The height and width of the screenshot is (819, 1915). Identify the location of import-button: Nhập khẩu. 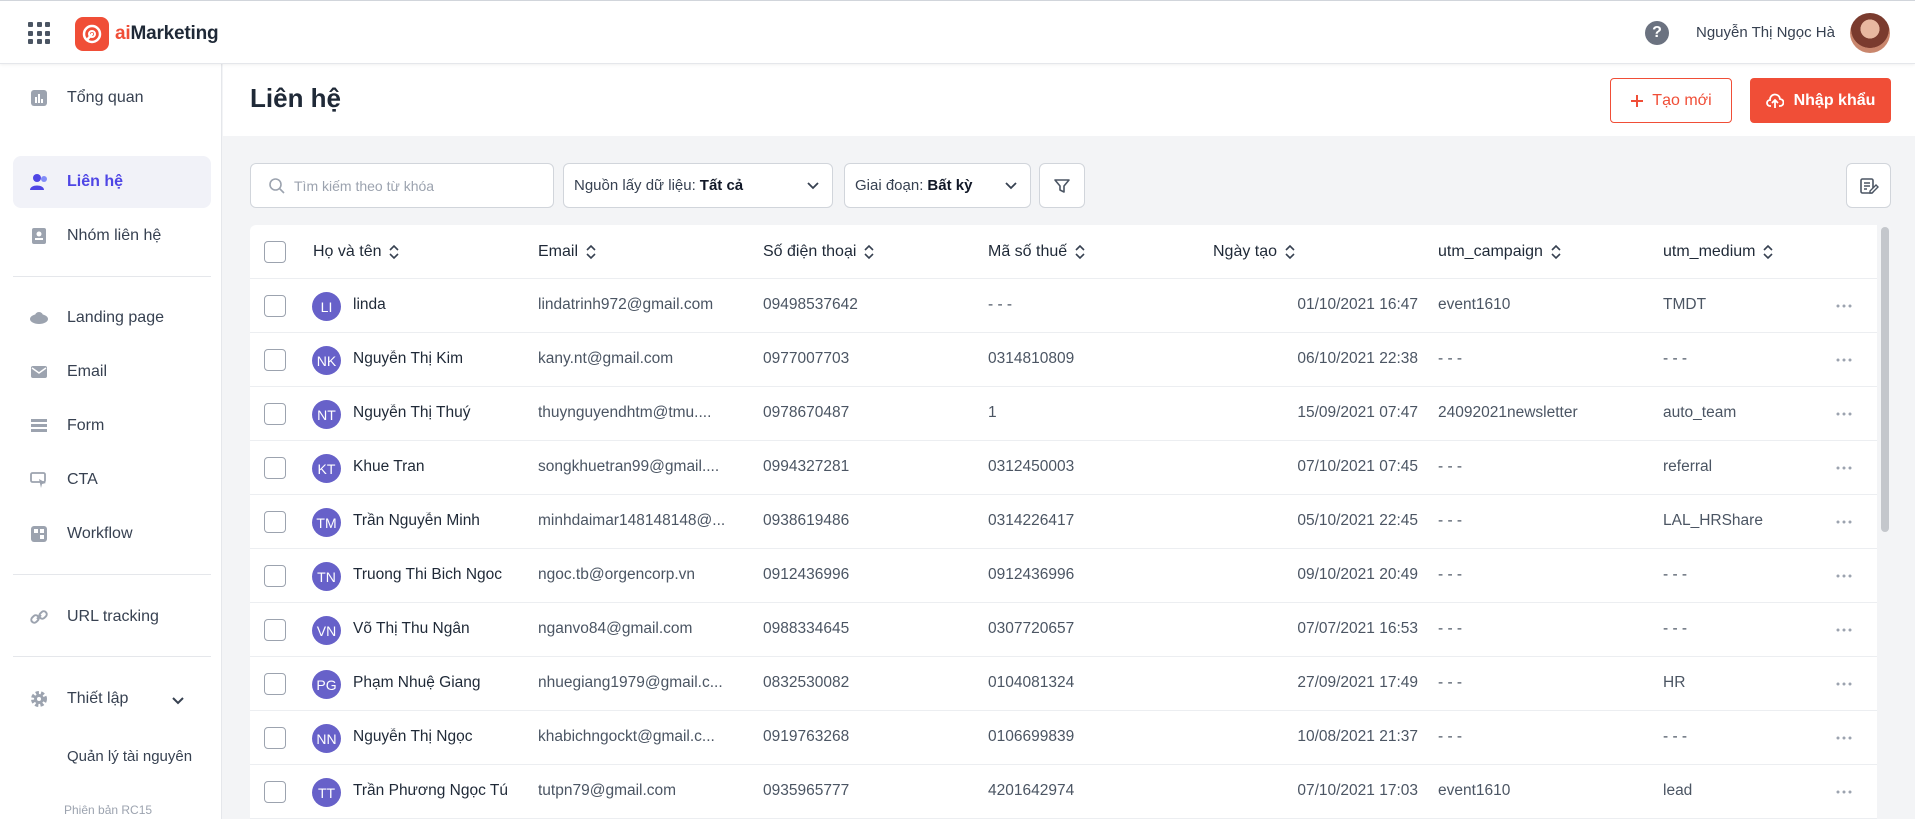
(1820, 100).